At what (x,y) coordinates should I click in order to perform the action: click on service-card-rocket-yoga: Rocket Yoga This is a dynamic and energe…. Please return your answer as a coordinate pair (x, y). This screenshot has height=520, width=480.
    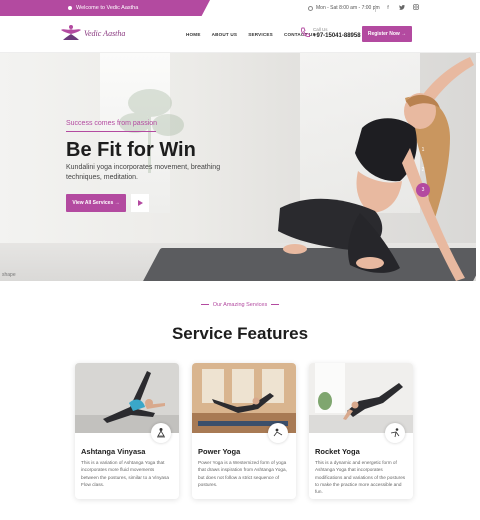
    Looking at the image, I should click on (361, 431).